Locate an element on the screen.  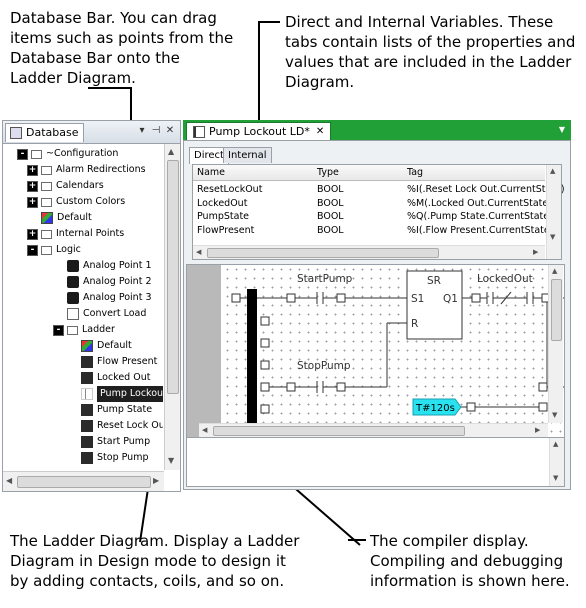
column-header-type: Type is located at coordinates (328, 172).